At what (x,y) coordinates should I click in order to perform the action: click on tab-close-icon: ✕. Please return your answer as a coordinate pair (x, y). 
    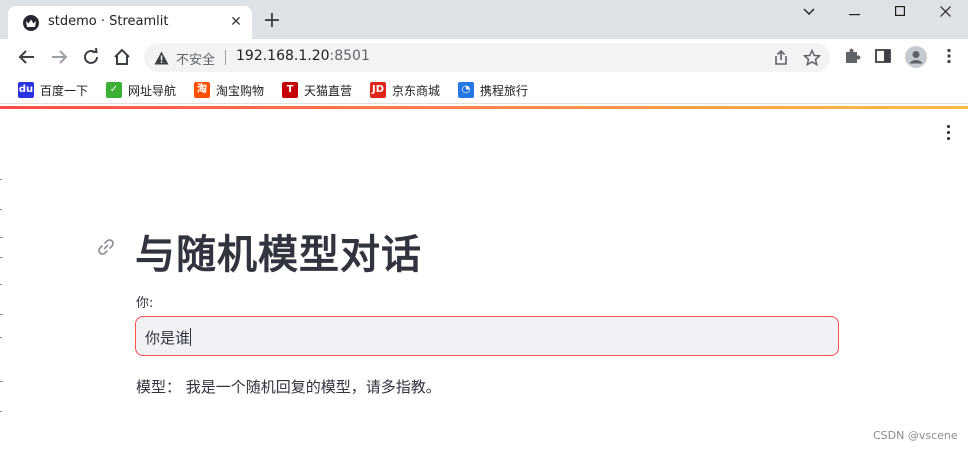
    Looking at the image, I should click on (236, 22).